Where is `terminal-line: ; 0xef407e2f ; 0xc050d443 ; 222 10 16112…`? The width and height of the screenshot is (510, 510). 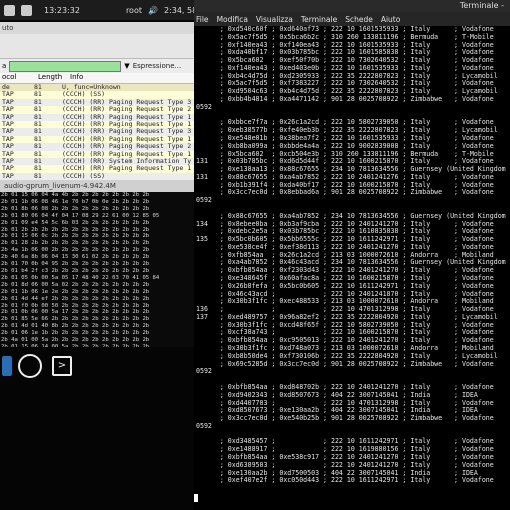
terminal-line: ; 0xef407e2f ; 0xc050d443 ; 222 10 16112… is located at coordinates (345, 480).